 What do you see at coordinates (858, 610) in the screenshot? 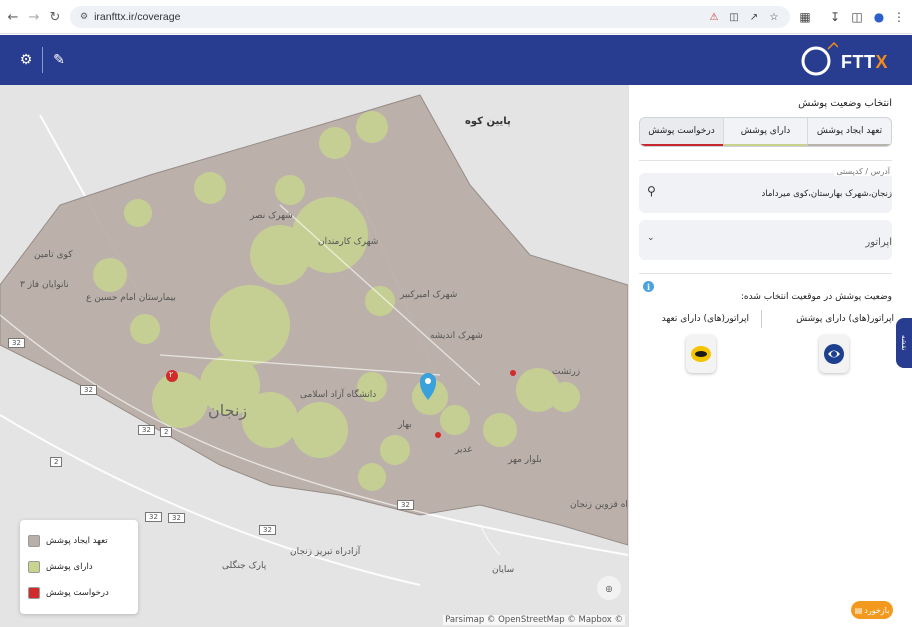
I see `chat-icon: ▤` at bounding box center [858, 610].